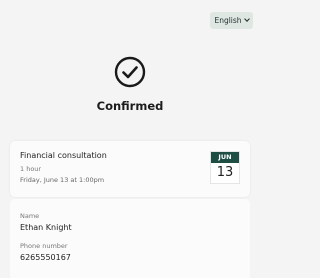  What do you see at coordinates (228, 20) in the screenshot?
I see `language-label: English` at bounding box center [228, 20].